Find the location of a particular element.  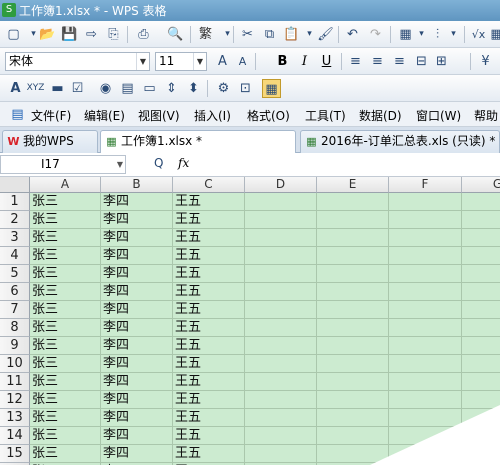

new-document-icon: ▢ is located at coordinates (13, 34).